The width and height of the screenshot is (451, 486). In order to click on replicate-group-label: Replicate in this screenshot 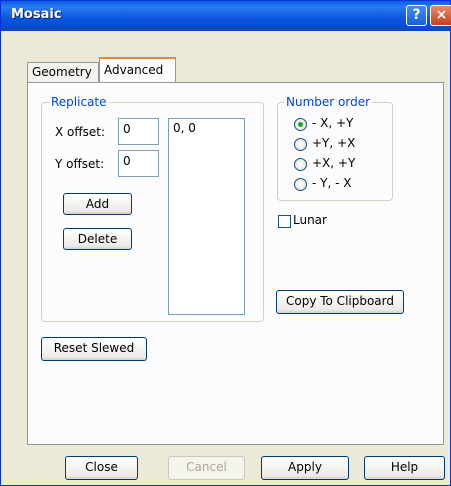, I will do `click(79, 102)`.